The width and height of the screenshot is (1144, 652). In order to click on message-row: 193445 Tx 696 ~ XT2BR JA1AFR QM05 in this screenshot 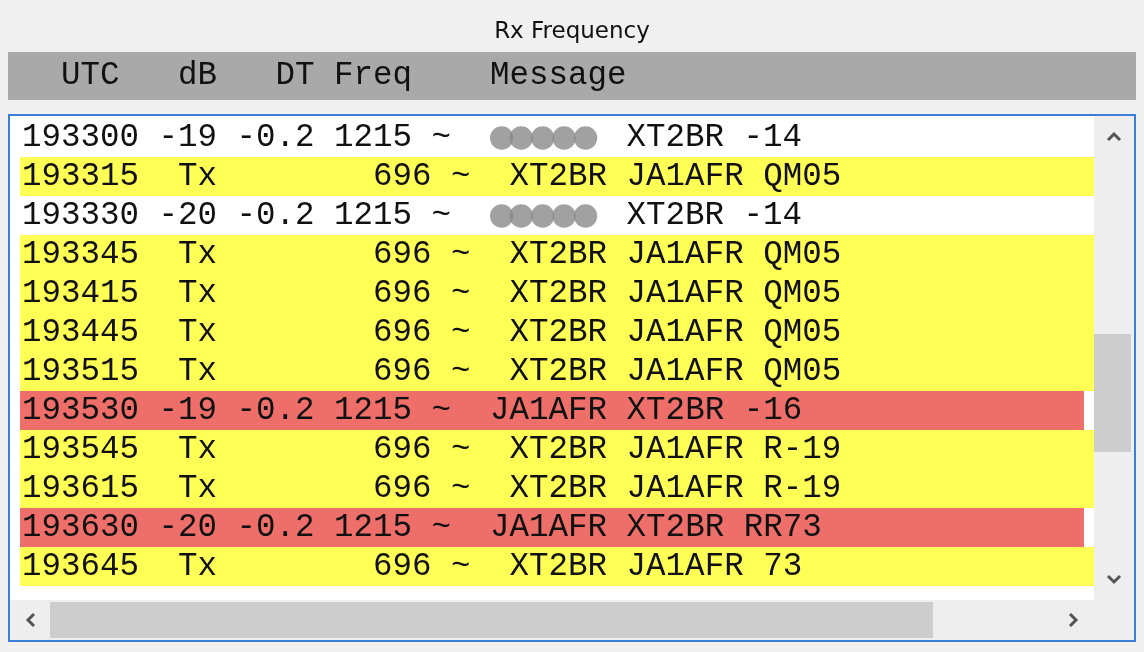, I will do `click(557, 332)`.